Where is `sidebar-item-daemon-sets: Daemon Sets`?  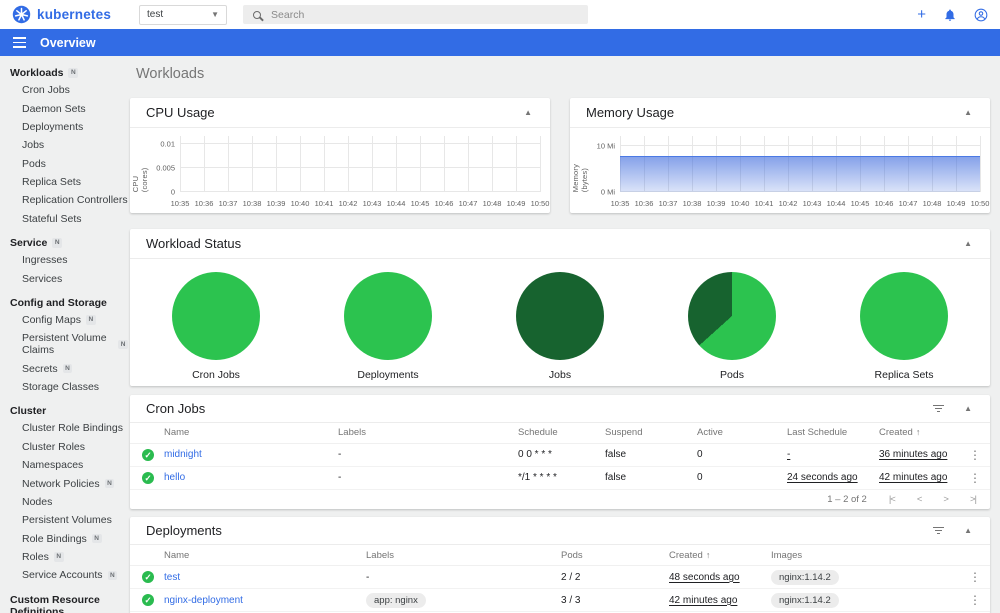 sidebar-item-daemon-sets: Daemon Sets is located at coordinates (64, 108).